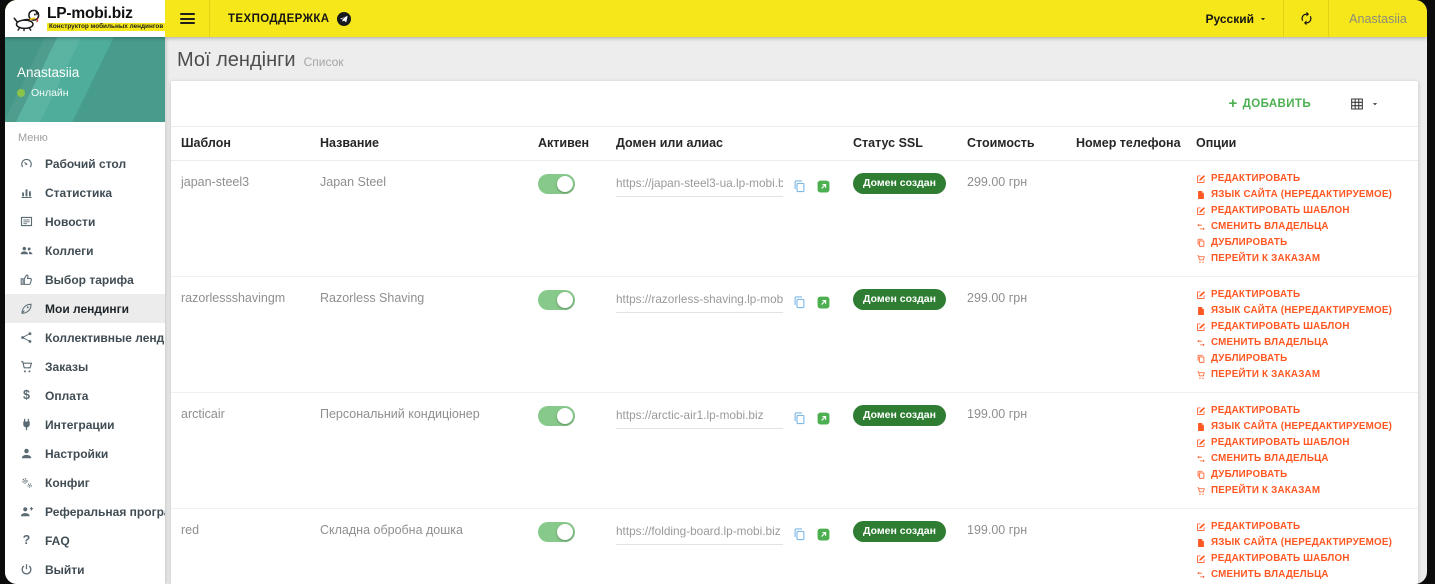 This screenshot has height=584, width=1435. What do you see at coordinates (26, 221) in the screenshot?
I see `news-icon` at bounding box center [26, 221].